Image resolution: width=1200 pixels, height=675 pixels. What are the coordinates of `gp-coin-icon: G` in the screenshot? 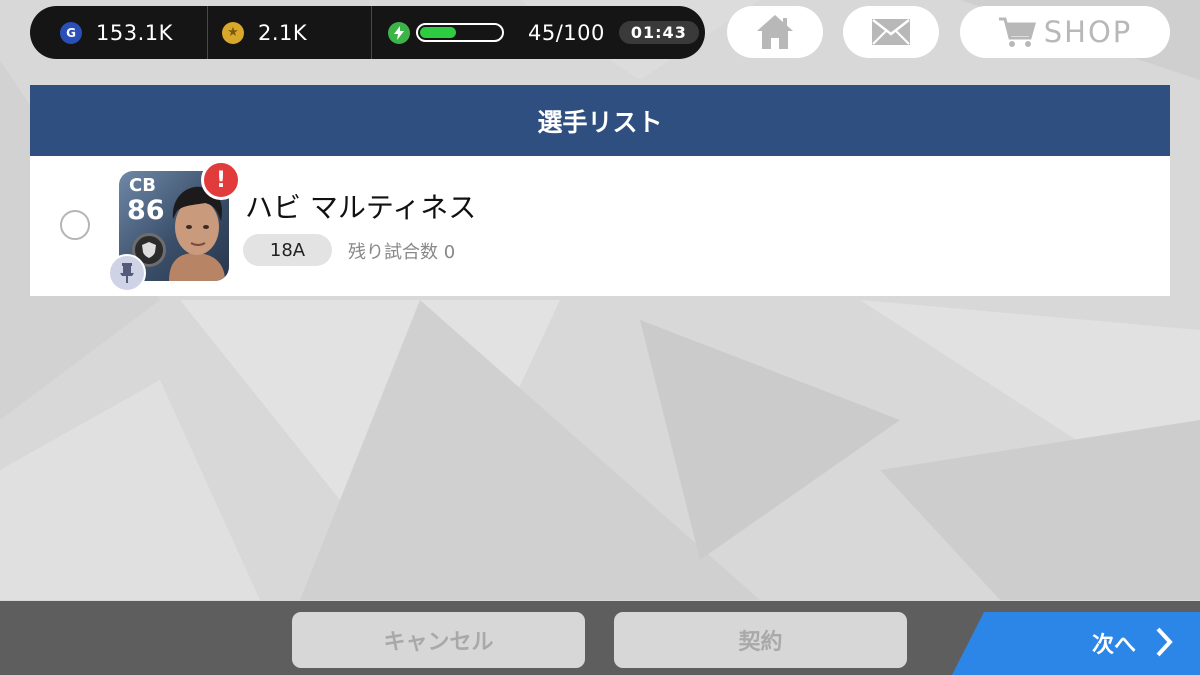 It's located at (71, 32).